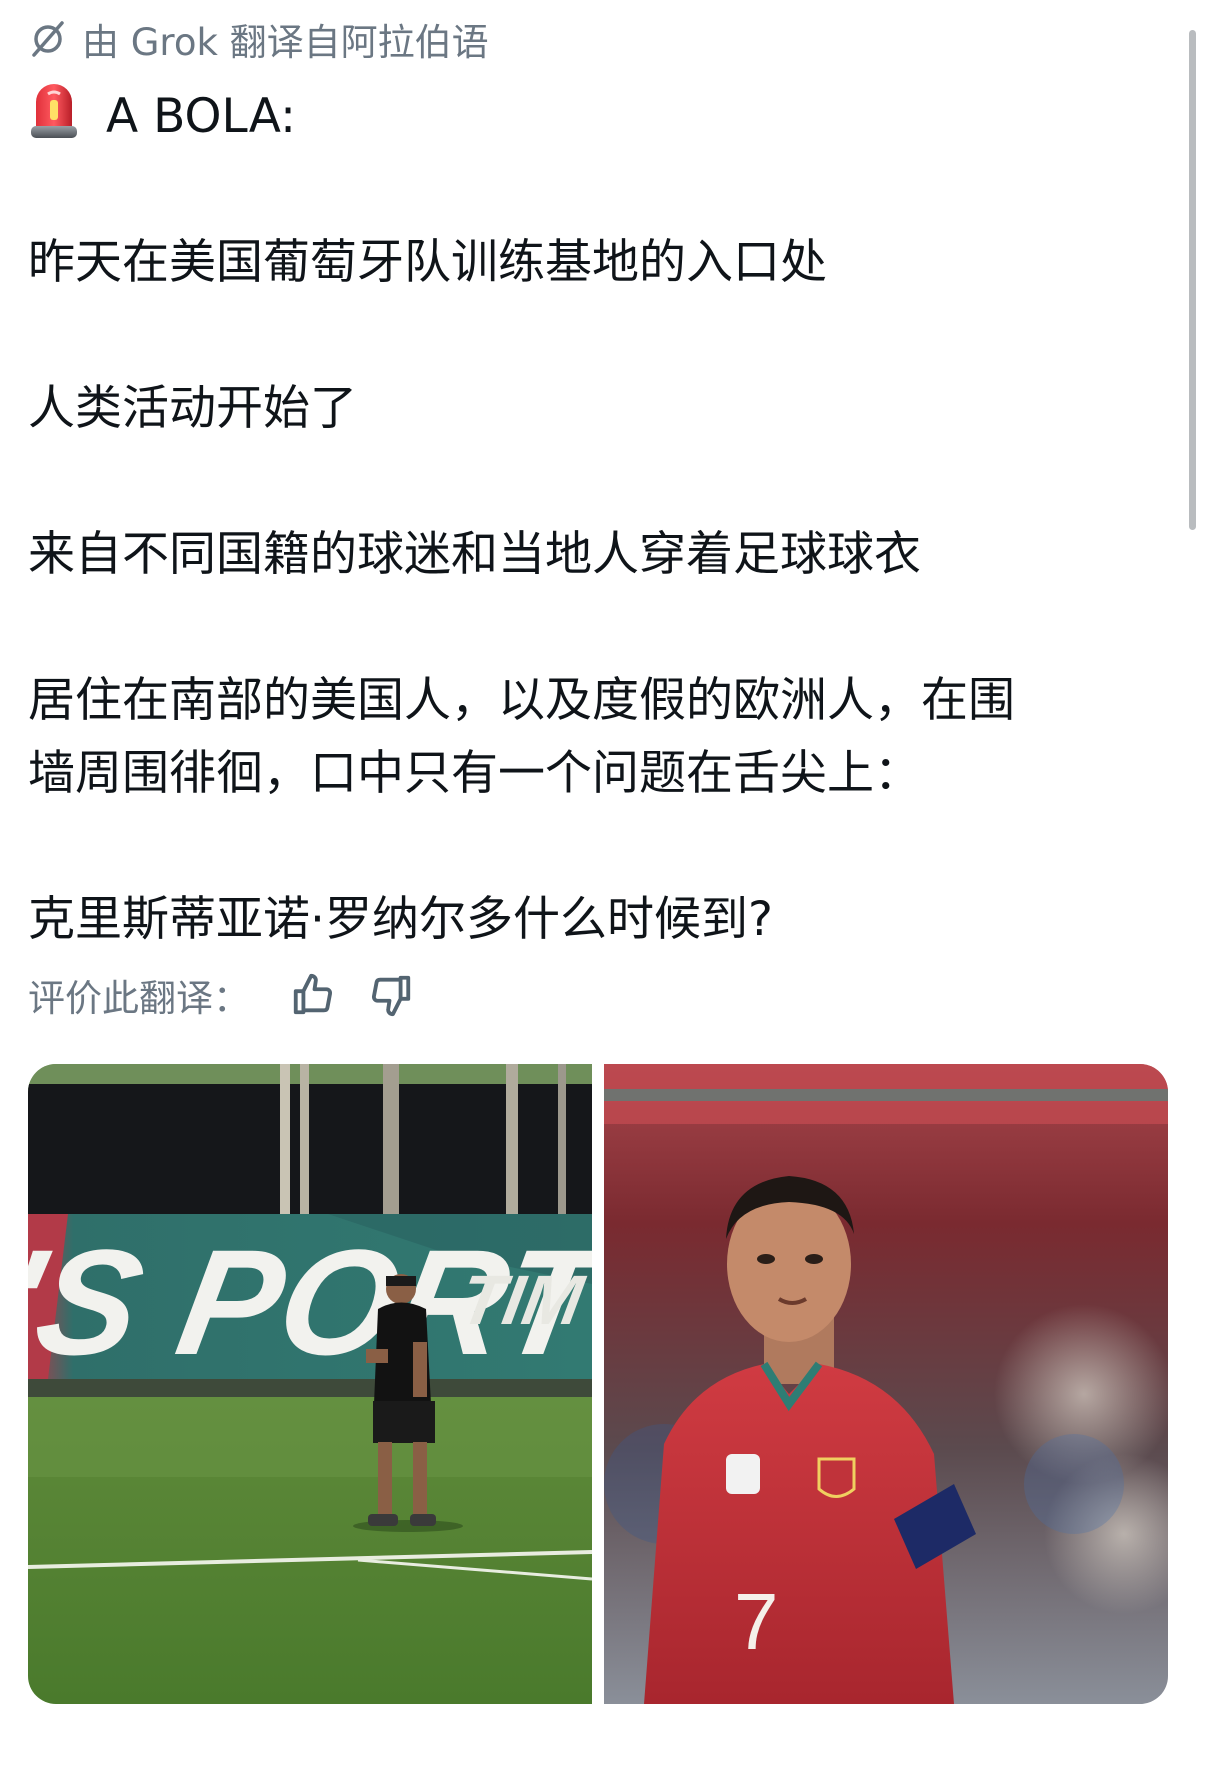 Image resolution: width=1206 pixels, height=1767 pixels. Describe the element at coordinates (285, 42) in the screenshot. I see `translation-source-label: 由 Grok 翻译自阿拉伯语` at that location.